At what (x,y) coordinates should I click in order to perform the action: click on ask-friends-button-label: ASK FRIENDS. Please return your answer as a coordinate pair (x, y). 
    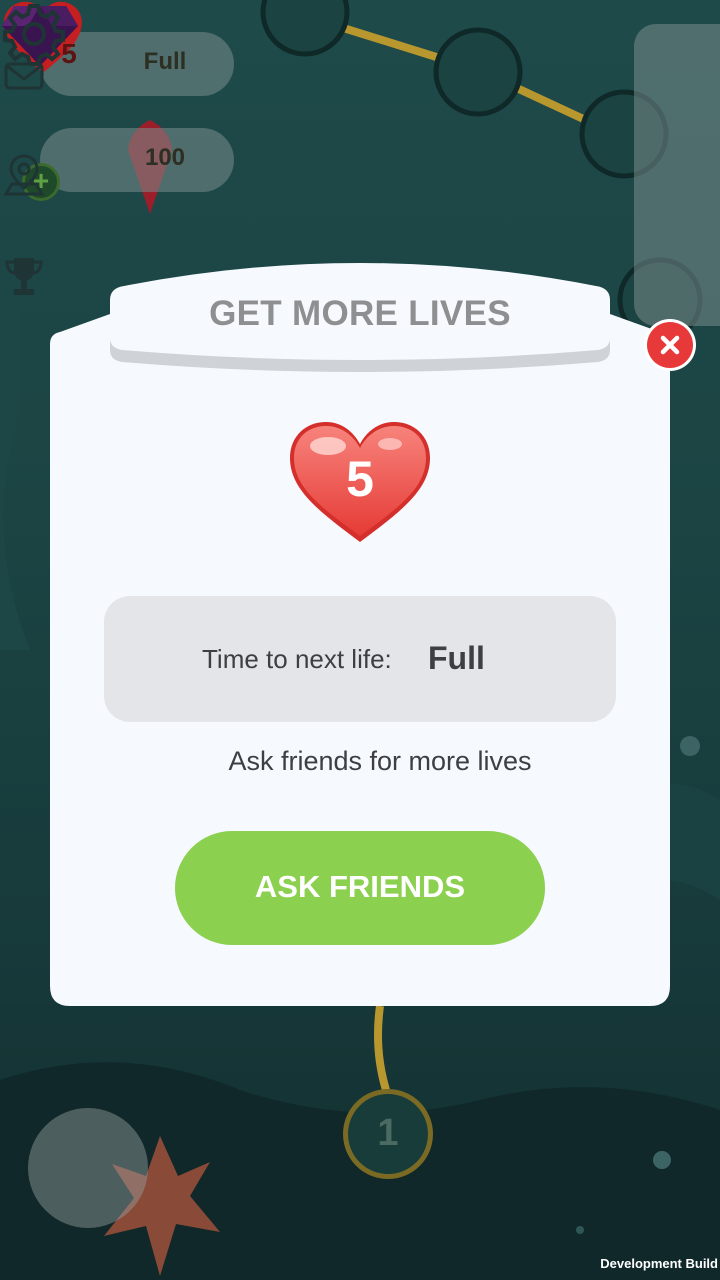
    Looking at the image, I should click on (360, 886).